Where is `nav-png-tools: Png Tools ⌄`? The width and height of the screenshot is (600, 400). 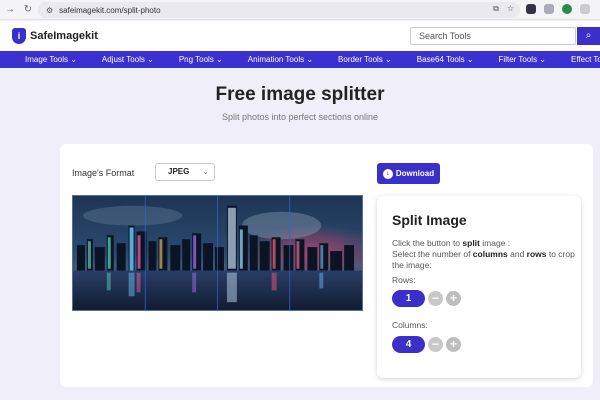 nav-png-tools: Png Tools ⌄ is located at coordinates (201, 59).